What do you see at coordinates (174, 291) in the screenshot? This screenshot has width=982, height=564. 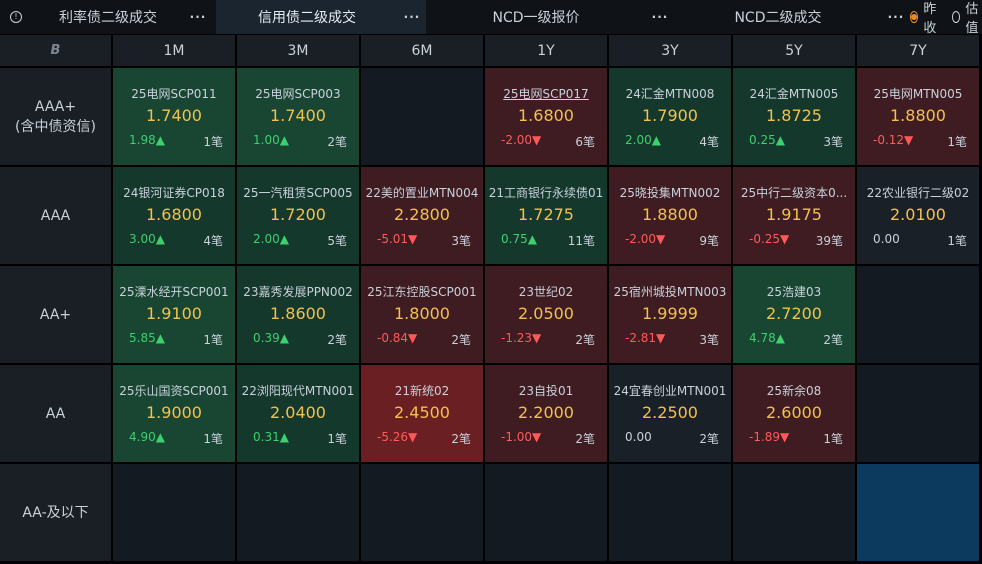 I see `bond-name: 25溧水经开SCP001` at bounding box center [174, 291].